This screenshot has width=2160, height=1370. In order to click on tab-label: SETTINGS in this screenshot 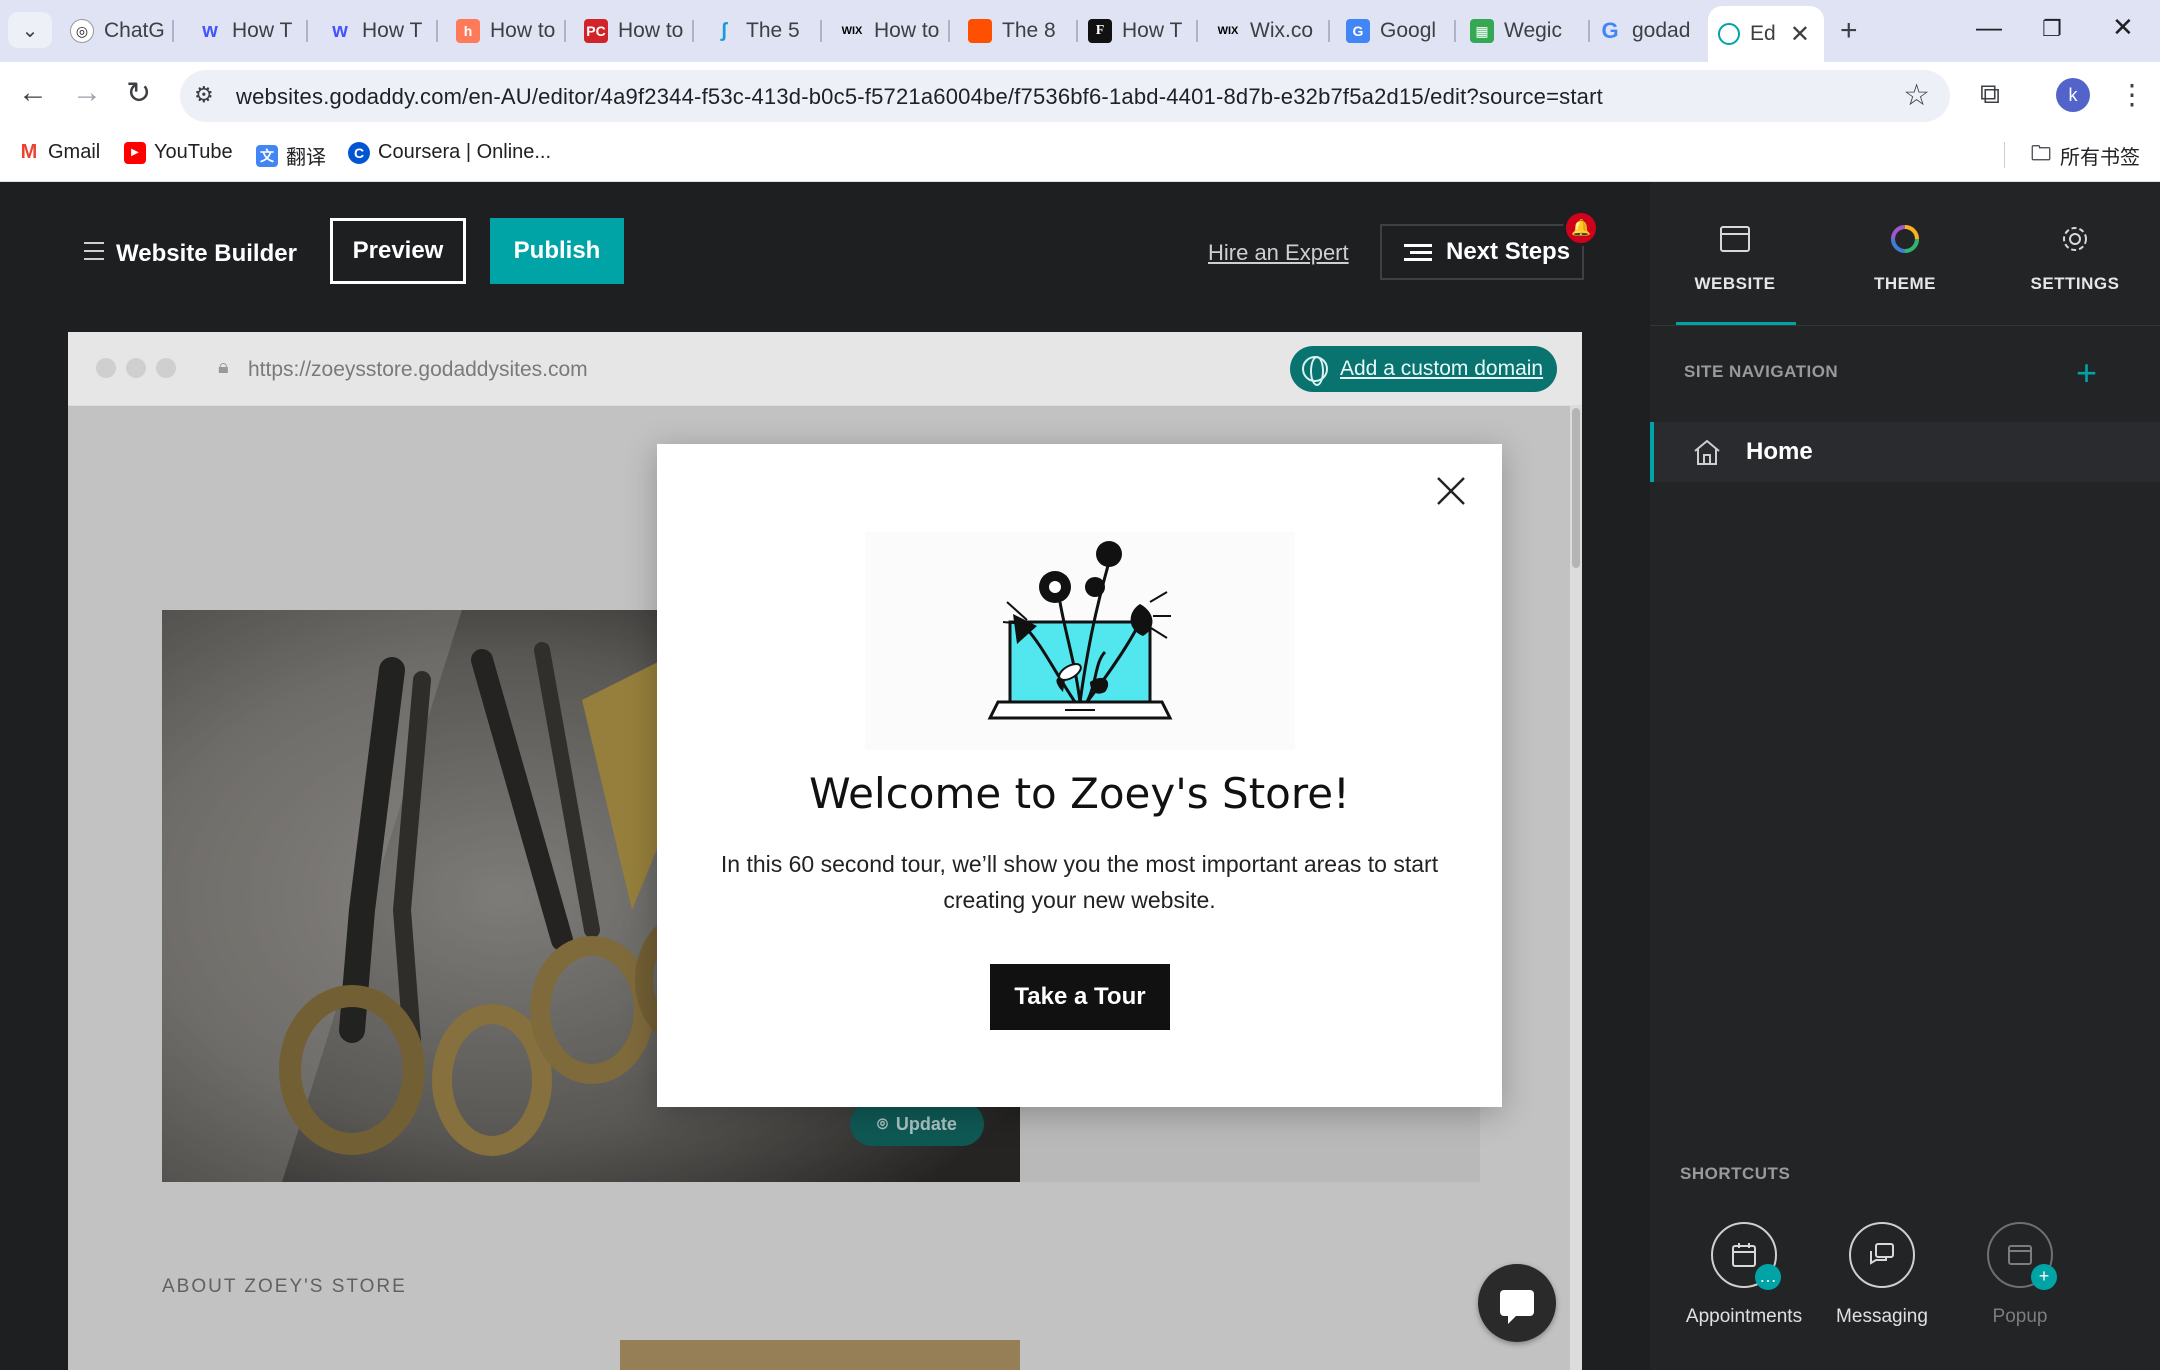, I will do `click(2075, 283)`.